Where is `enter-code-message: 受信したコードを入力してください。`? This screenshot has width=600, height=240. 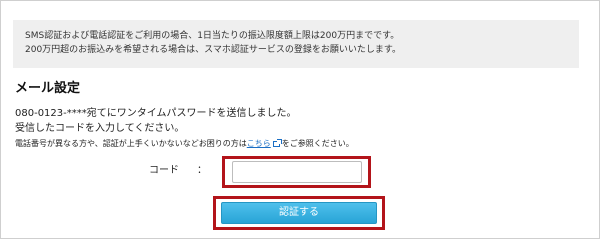 enter-code-message: 受信したコードを入力してください。 is located at coordinates (100, 128).